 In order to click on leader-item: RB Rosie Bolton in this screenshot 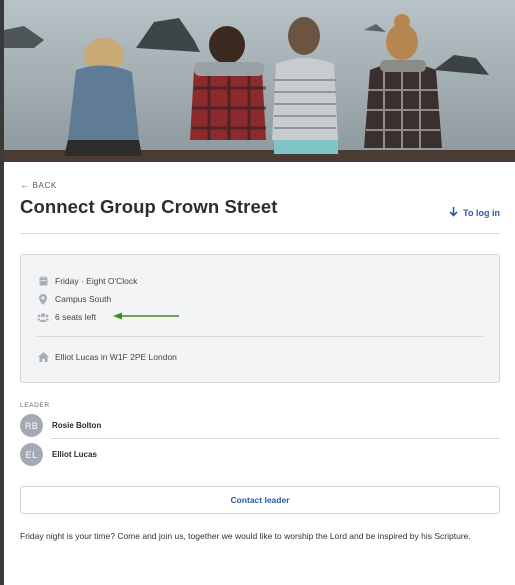, I will do `click(60, 425)`.